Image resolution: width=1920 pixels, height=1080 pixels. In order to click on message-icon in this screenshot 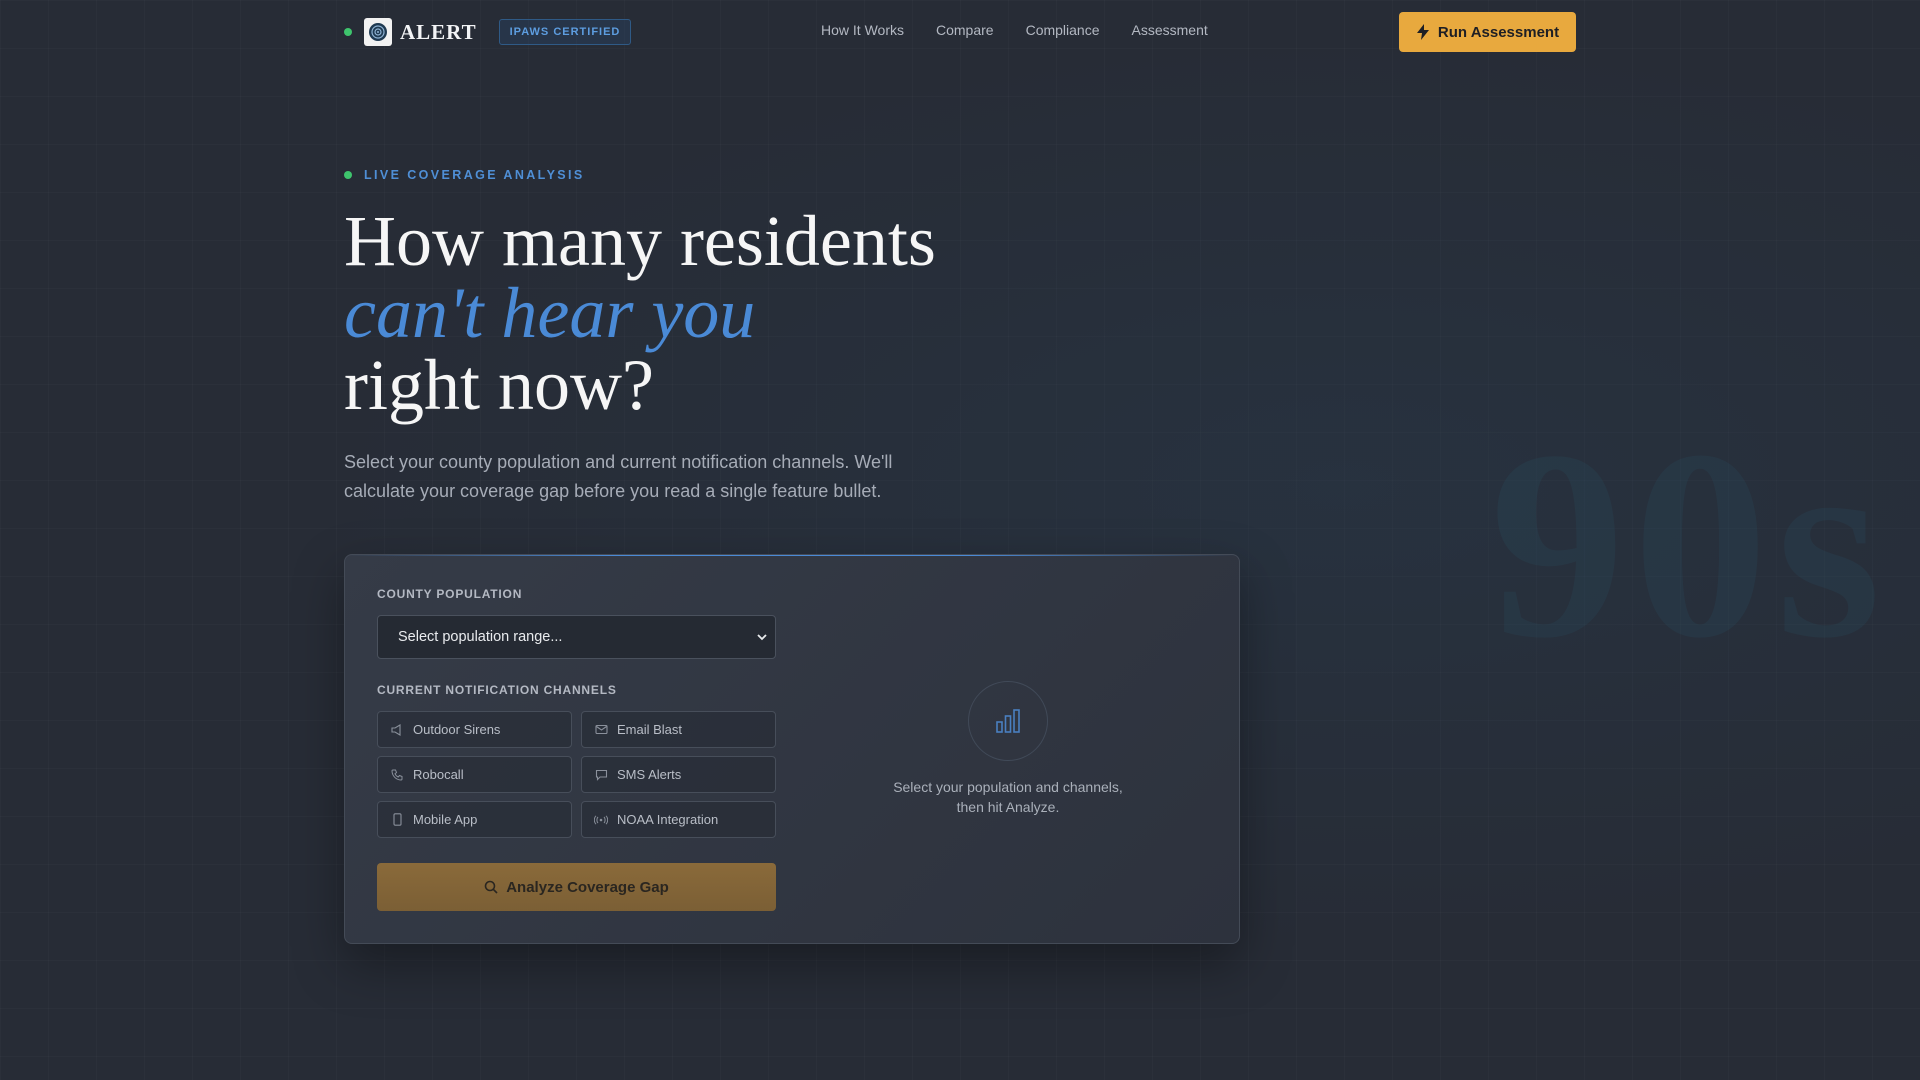, I will do `click(601, 775)`.